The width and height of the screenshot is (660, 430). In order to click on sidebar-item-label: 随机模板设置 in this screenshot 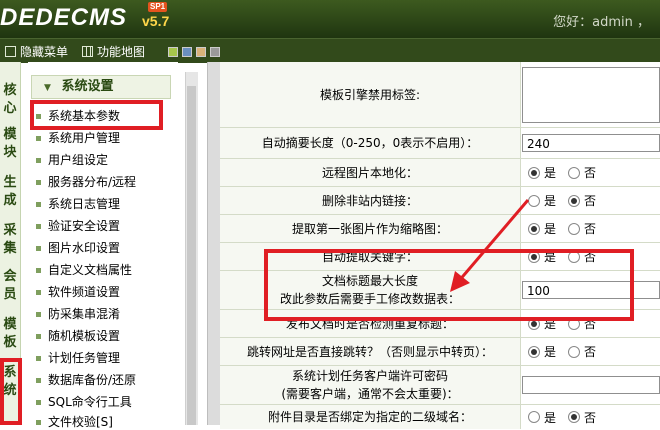, I will do `click(84, 336)`.